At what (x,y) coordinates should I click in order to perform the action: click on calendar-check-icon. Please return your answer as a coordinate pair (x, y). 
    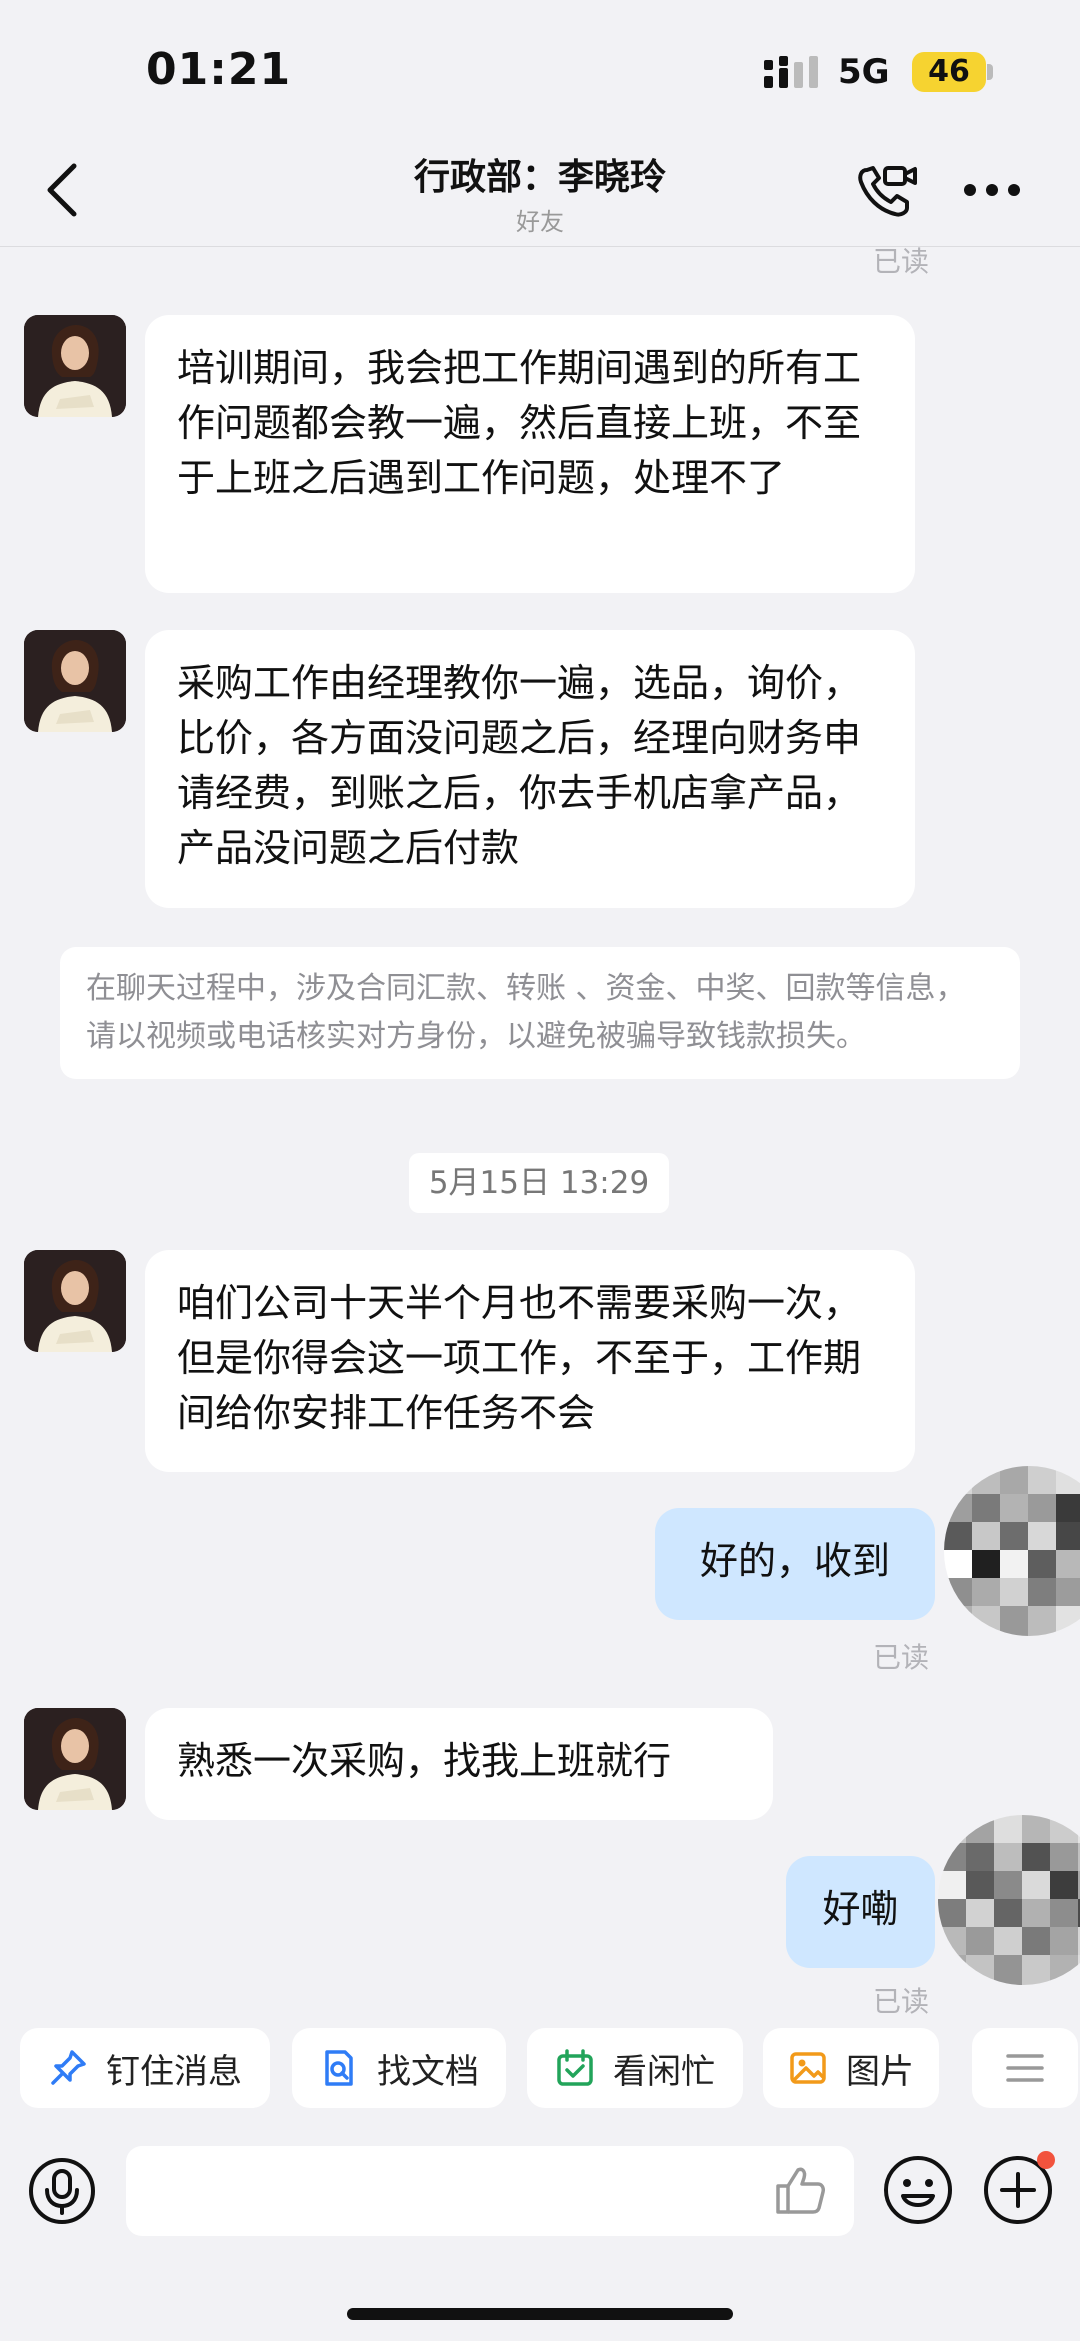
    Looking at the image, I should click on (575, 2067).